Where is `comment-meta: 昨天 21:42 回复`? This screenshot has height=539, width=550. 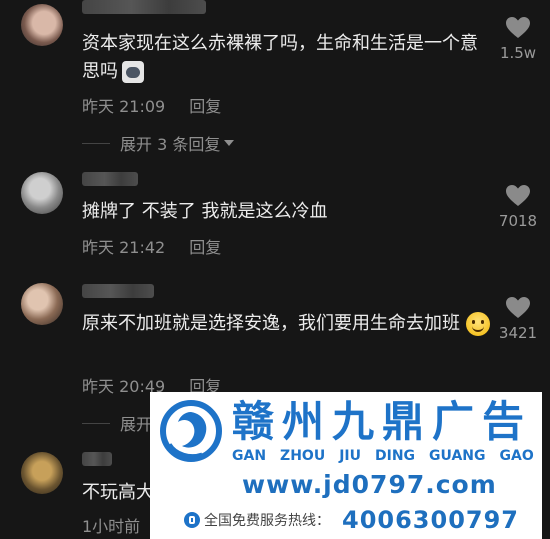
comment-meta: 昨天 21:42 回复 is located at coordinates (151, 246).